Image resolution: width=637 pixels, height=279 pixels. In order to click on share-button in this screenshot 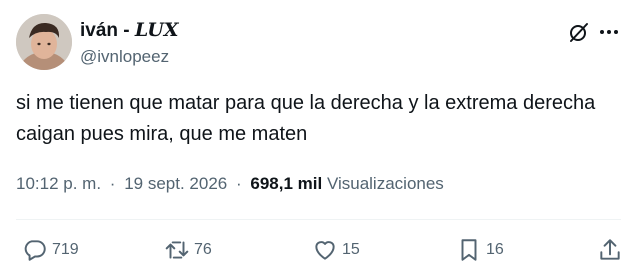, I will do `click(610, 250)`.